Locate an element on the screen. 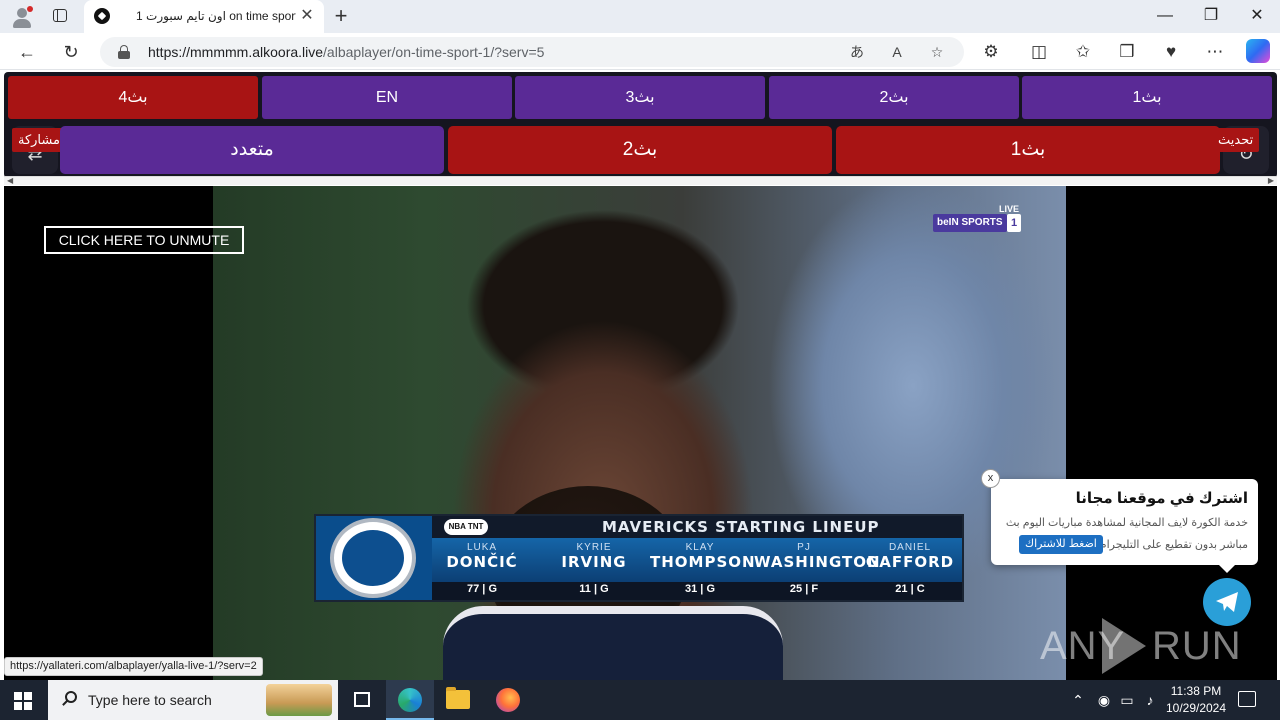 The image size is (1280, 720). server-button-row1-3: بث3 is located at coordinates (640, 97).